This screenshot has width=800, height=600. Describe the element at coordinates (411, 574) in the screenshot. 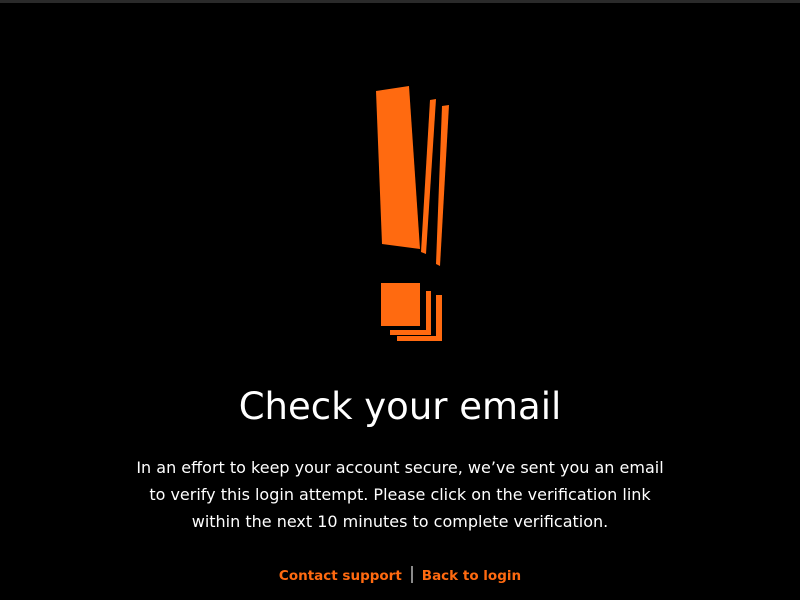

I see `link-separator` at that location.